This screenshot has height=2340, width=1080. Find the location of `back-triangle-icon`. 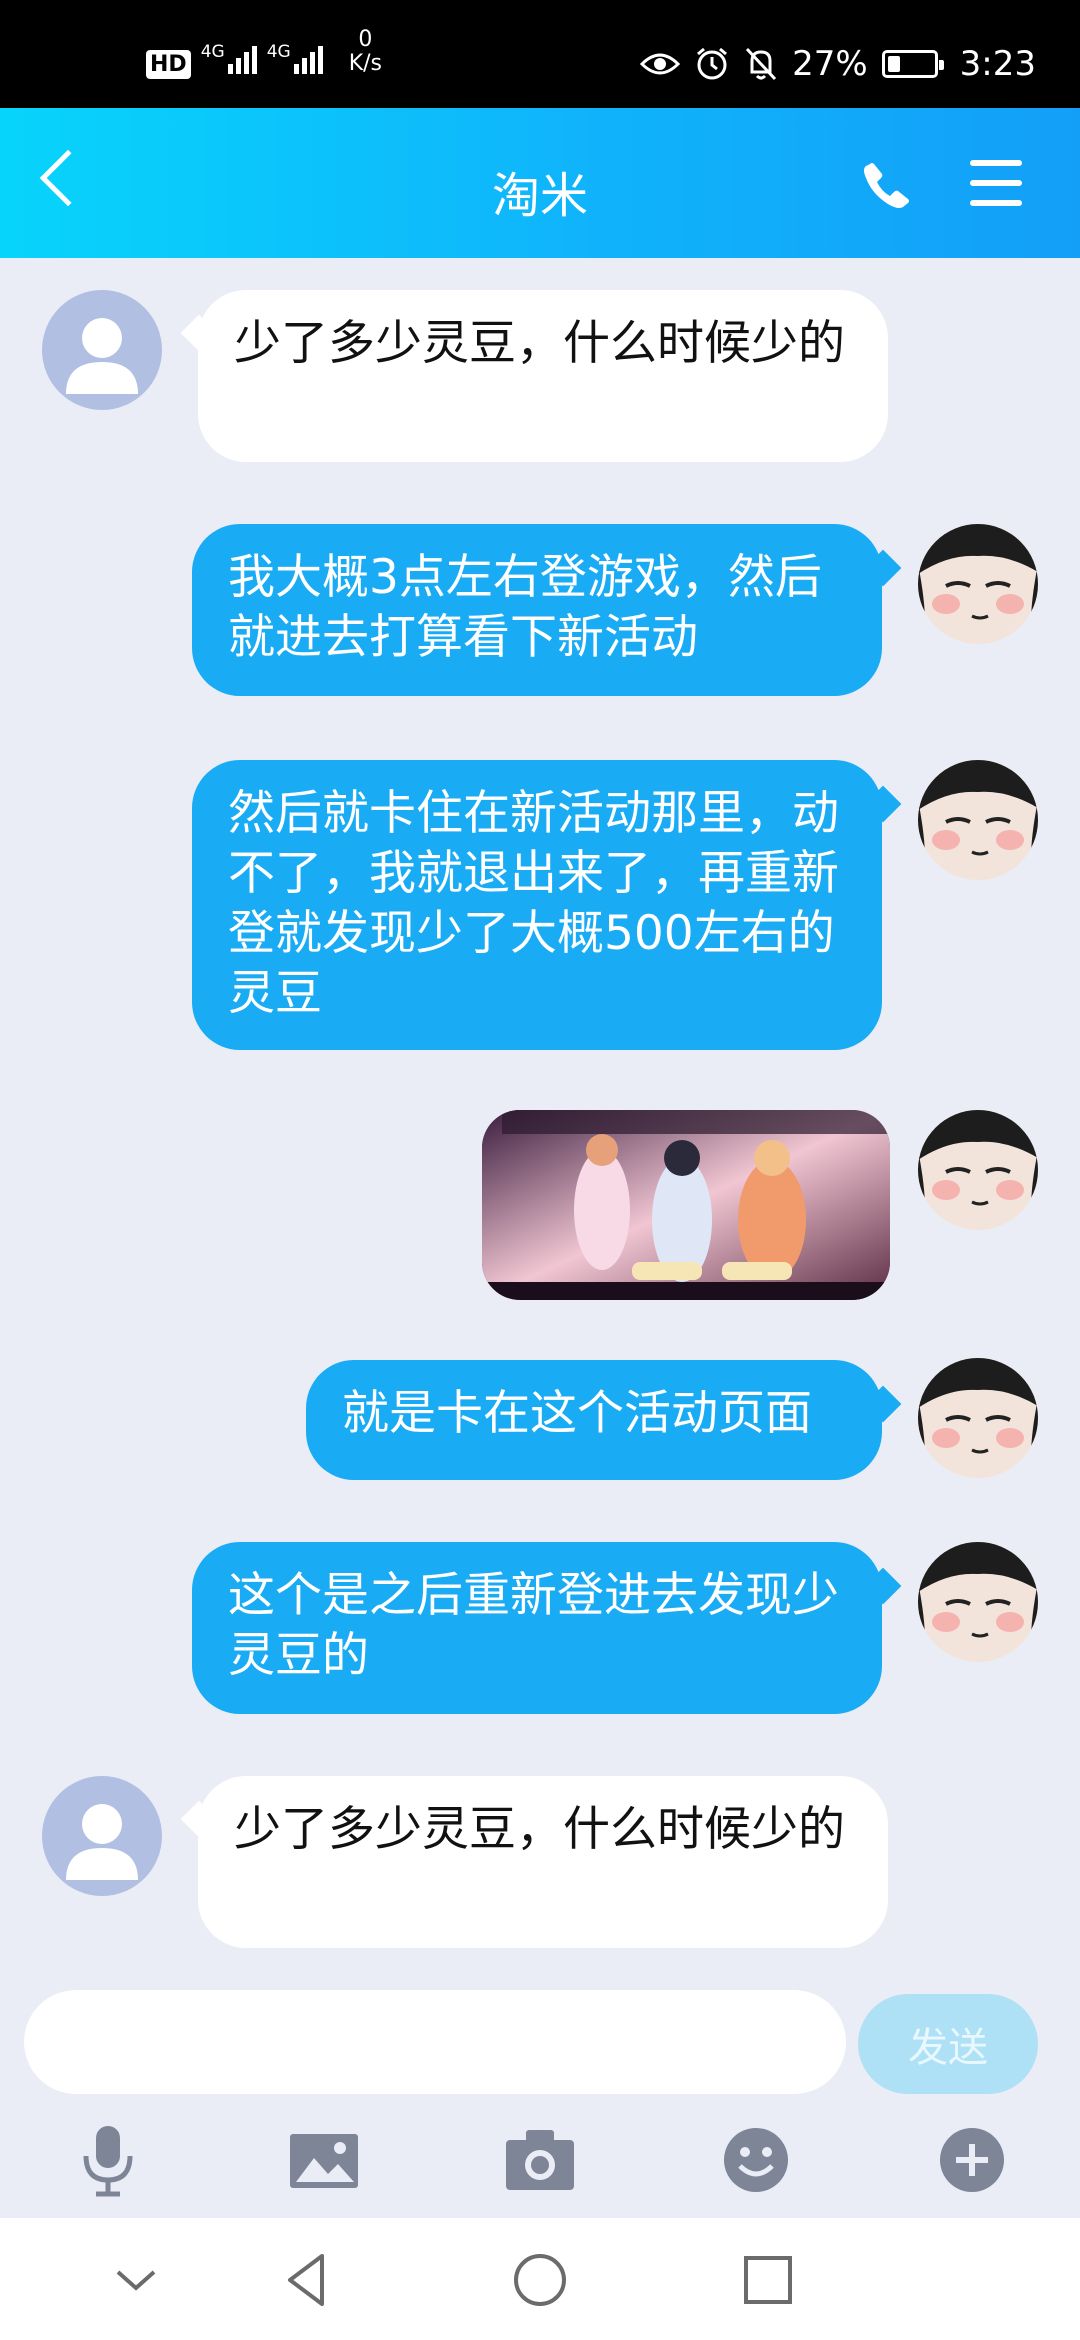

back-triangle-icon is located at coordinates (308, 2280).